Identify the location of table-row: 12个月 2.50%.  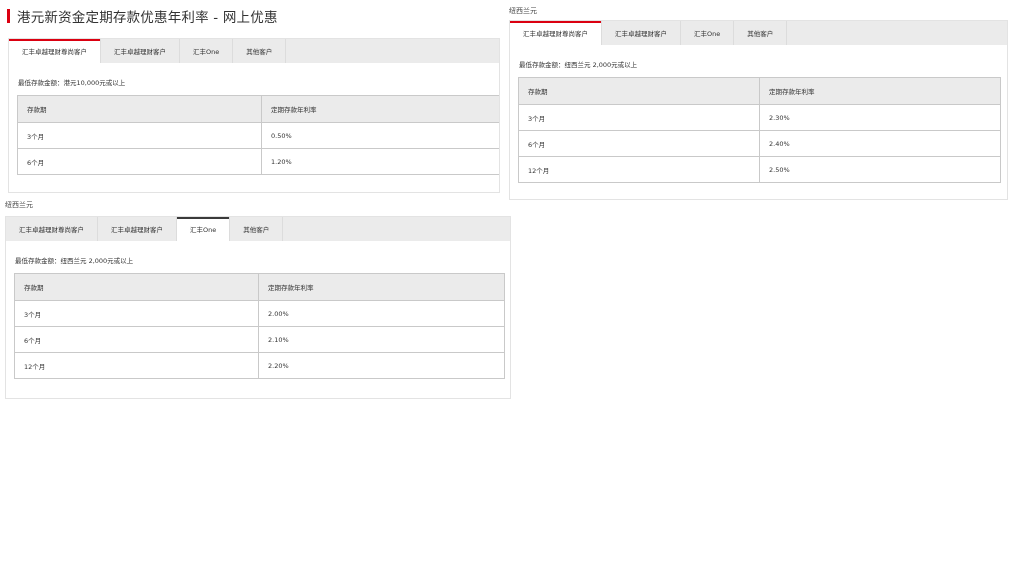
(759, 169).